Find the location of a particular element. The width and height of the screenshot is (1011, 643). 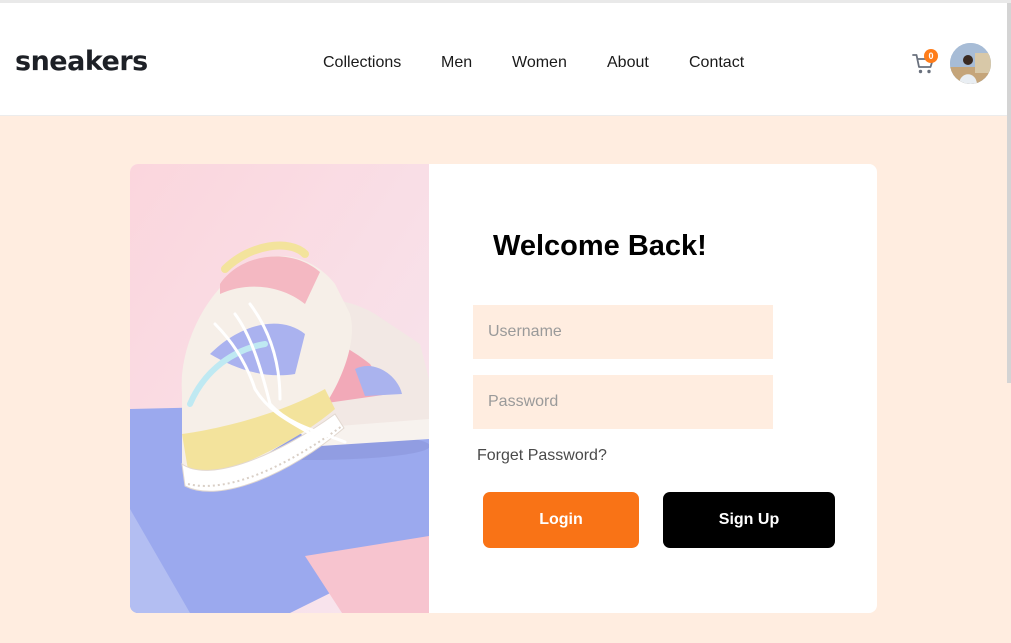

login-button: Login is located at coordinates (561, 520).